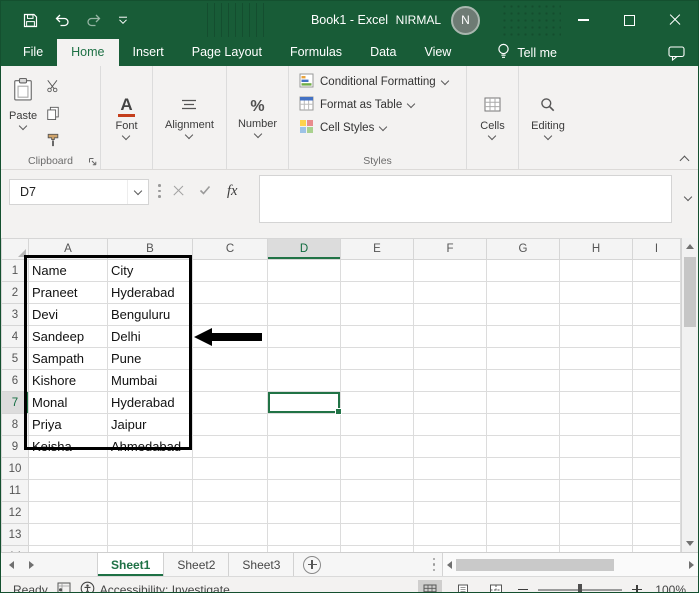  I want to click on customize-quick-access-button, so click(123, 20).